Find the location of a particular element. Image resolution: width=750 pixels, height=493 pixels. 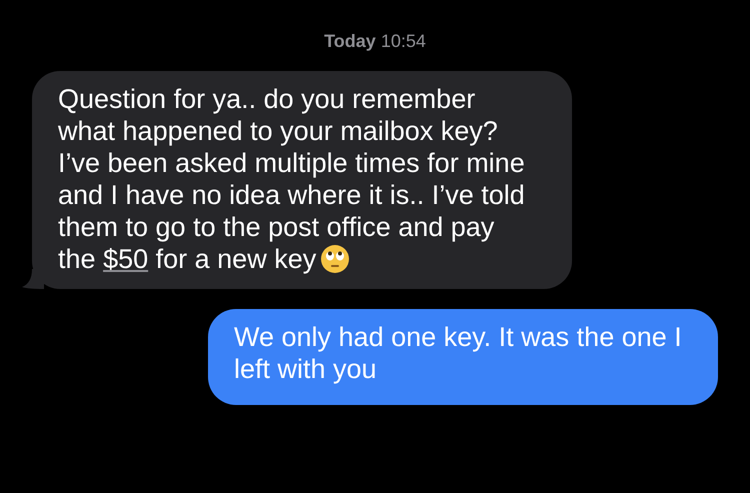

message-text: We only had one key. It was the one I left with you is located at coordinates (458, 353).